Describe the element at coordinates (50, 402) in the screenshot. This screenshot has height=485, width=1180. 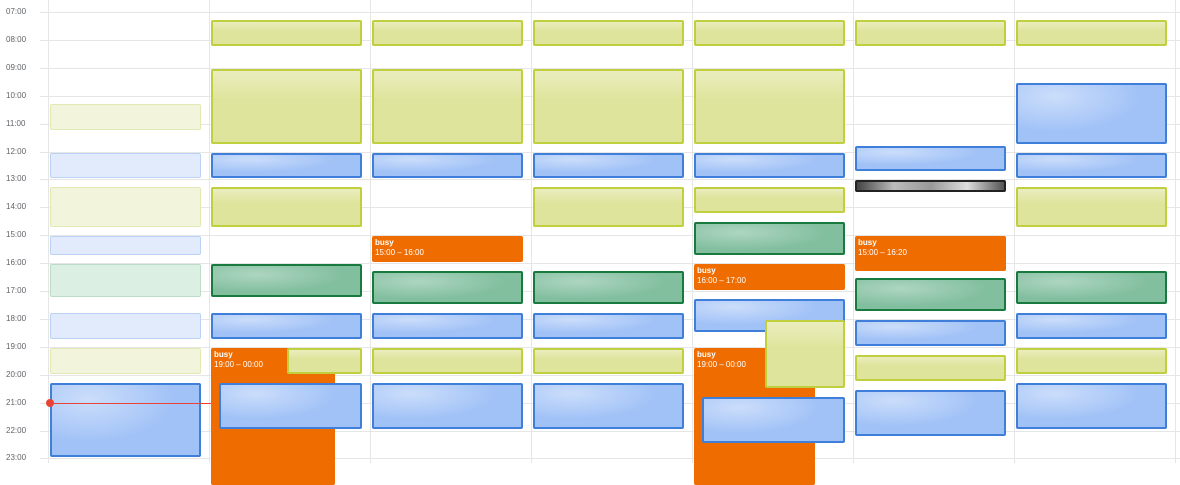
I see `current-time-dot` at that location.